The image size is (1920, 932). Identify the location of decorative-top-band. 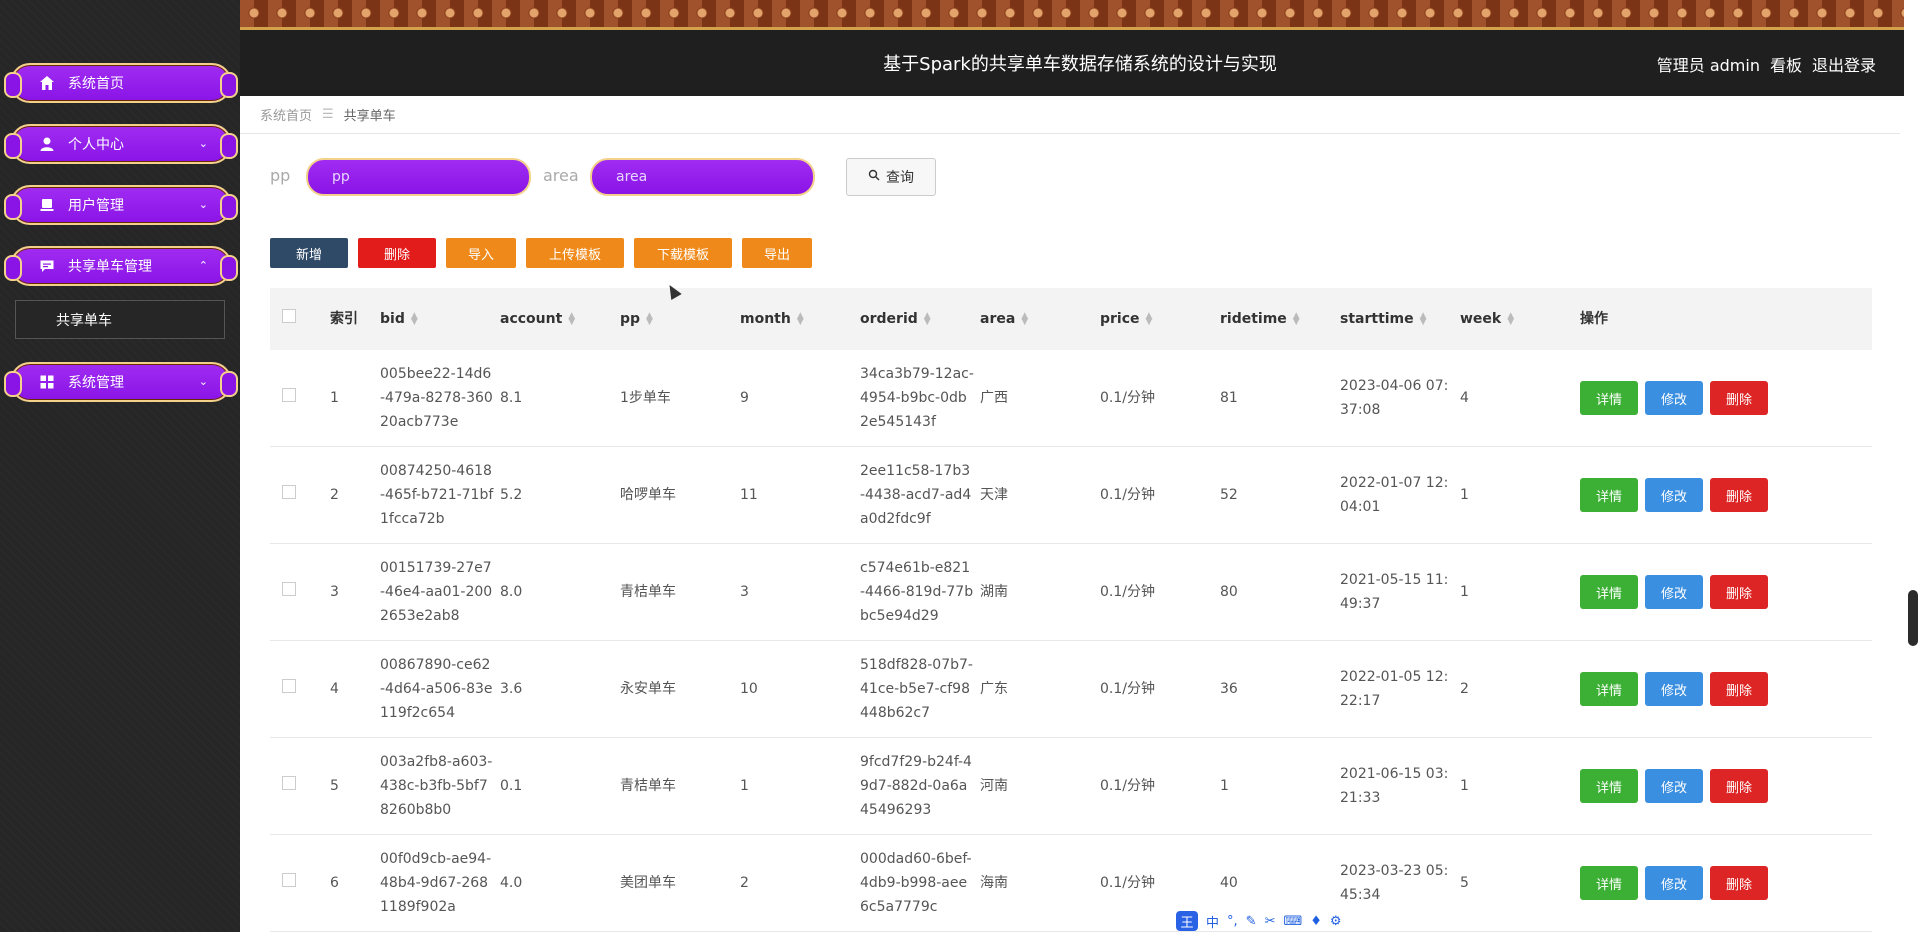
(1080, 15).